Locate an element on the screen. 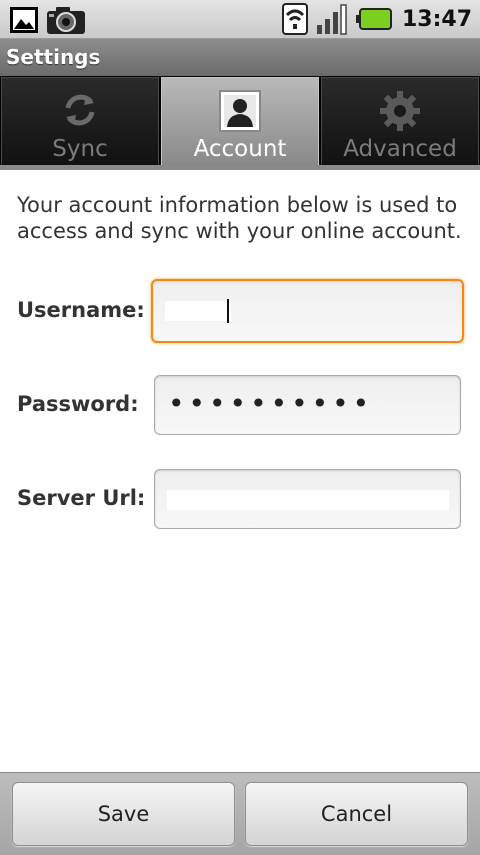 The width and height of the screenshot is (480, 855). tab-advanced-label: Advanced is located at coordinates (400, 149).